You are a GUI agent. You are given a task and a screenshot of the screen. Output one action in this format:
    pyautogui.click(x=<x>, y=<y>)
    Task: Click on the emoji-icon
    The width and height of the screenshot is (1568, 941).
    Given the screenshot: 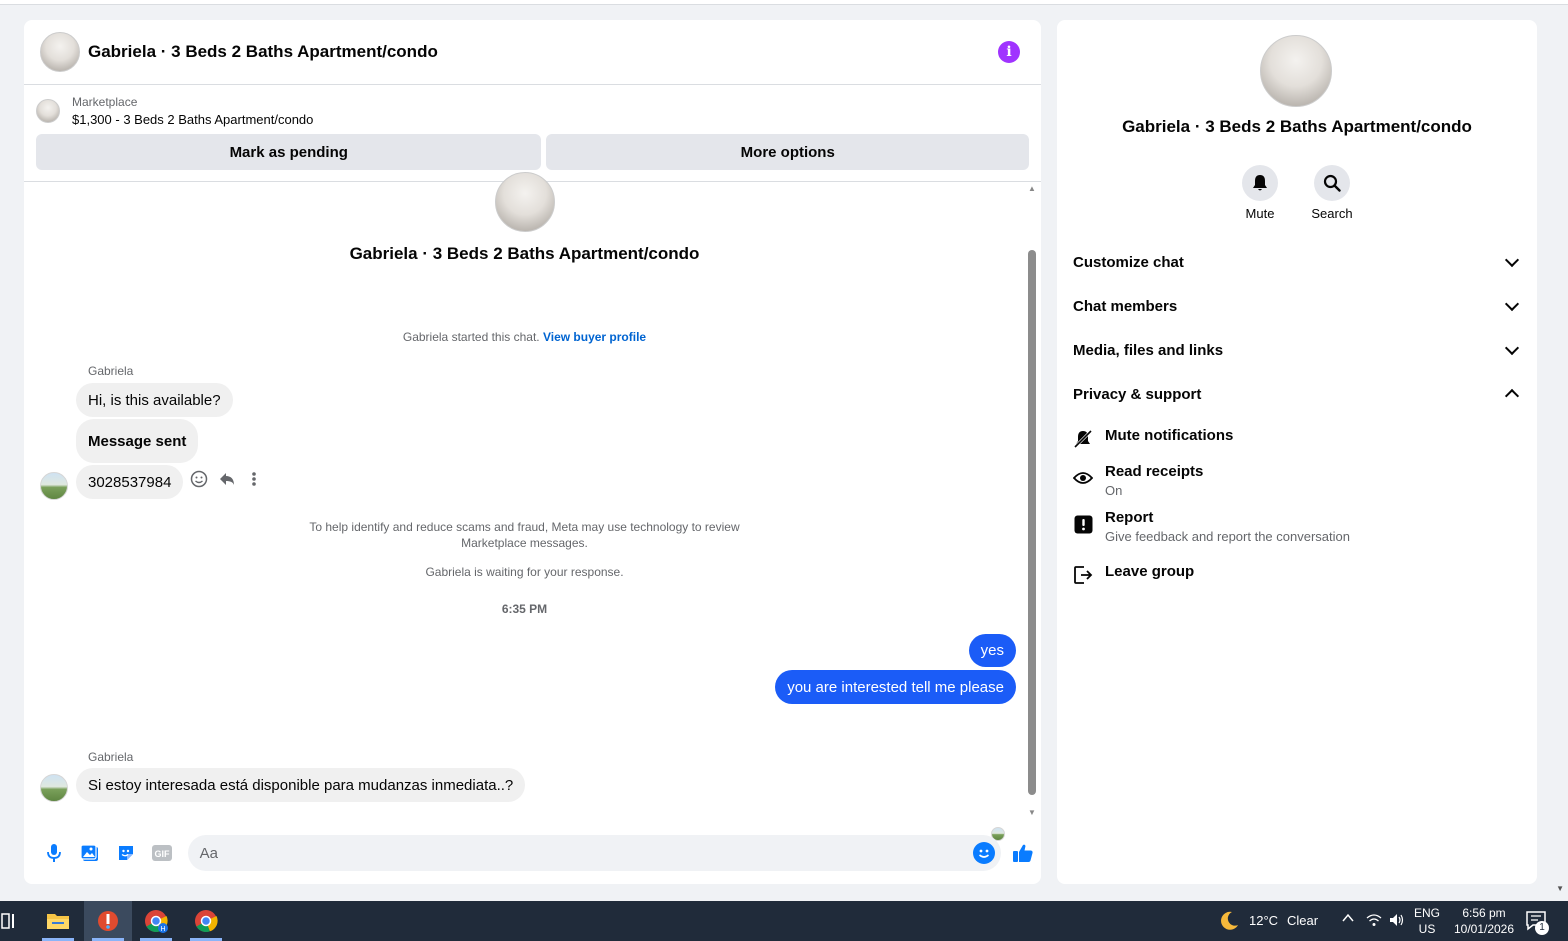 What is the action you would take?
    pyautogui.click(x=984, y=853)
    